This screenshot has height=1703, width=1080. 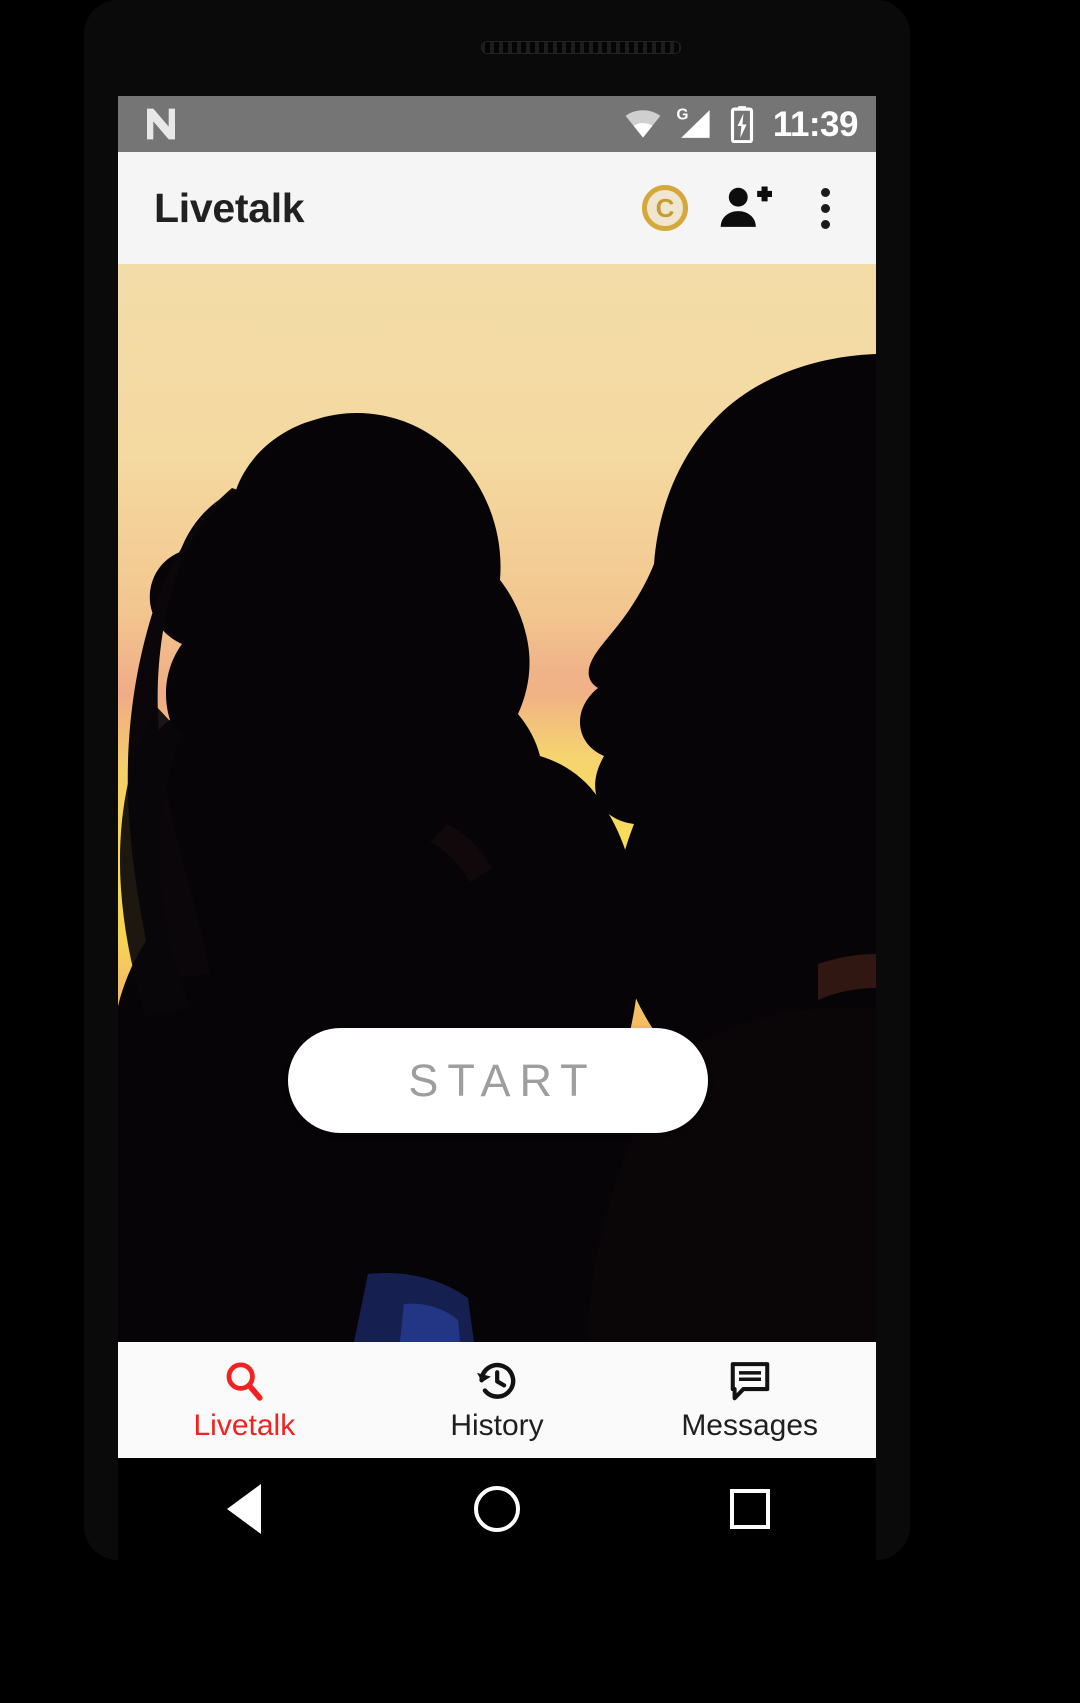 What do you see at coordinates (693, 122) in the screenshot?
I see `cellular-signal-icon: G` at bounding box center [693, 122].